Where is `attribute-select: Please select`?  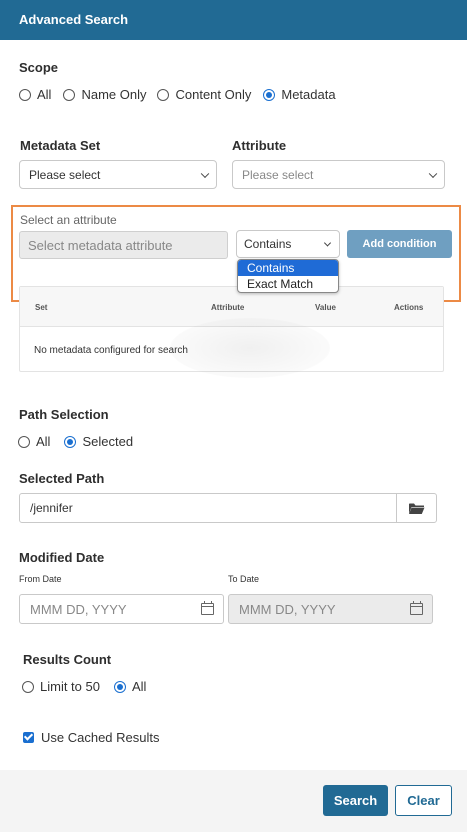 attribute-select: Please select is located at coordinates (338, 174).